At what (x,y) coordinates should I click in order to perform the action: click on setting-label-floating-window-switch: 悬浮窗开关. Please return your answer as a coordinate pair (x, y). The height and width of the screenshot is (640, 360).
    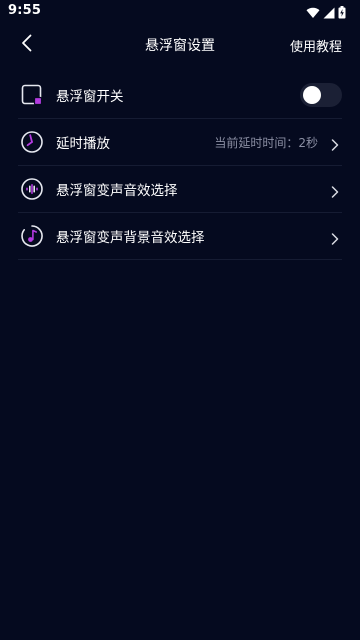
    Looking at the image, I should click on (90, 97).